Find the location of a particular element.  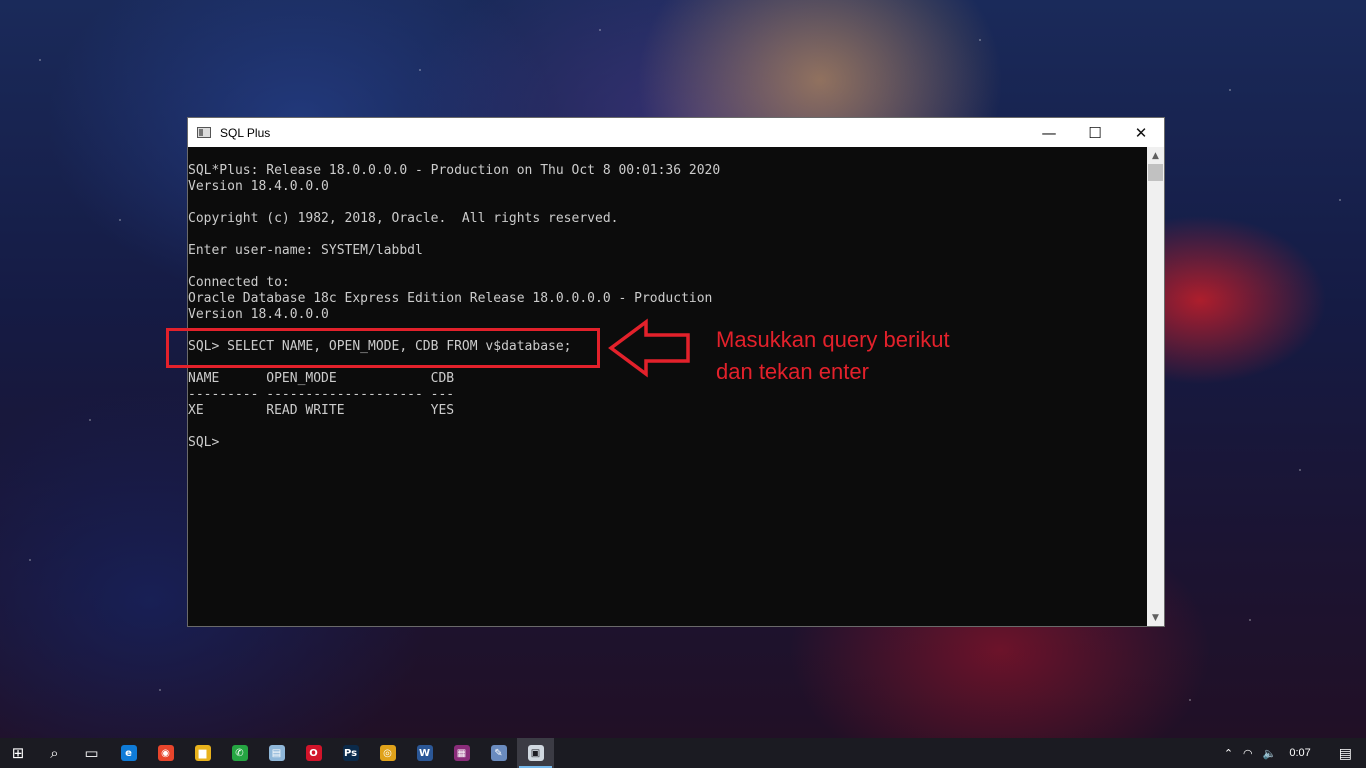

taskbar-item-file-explorer: ▆ is located at coordinates (202, 753).